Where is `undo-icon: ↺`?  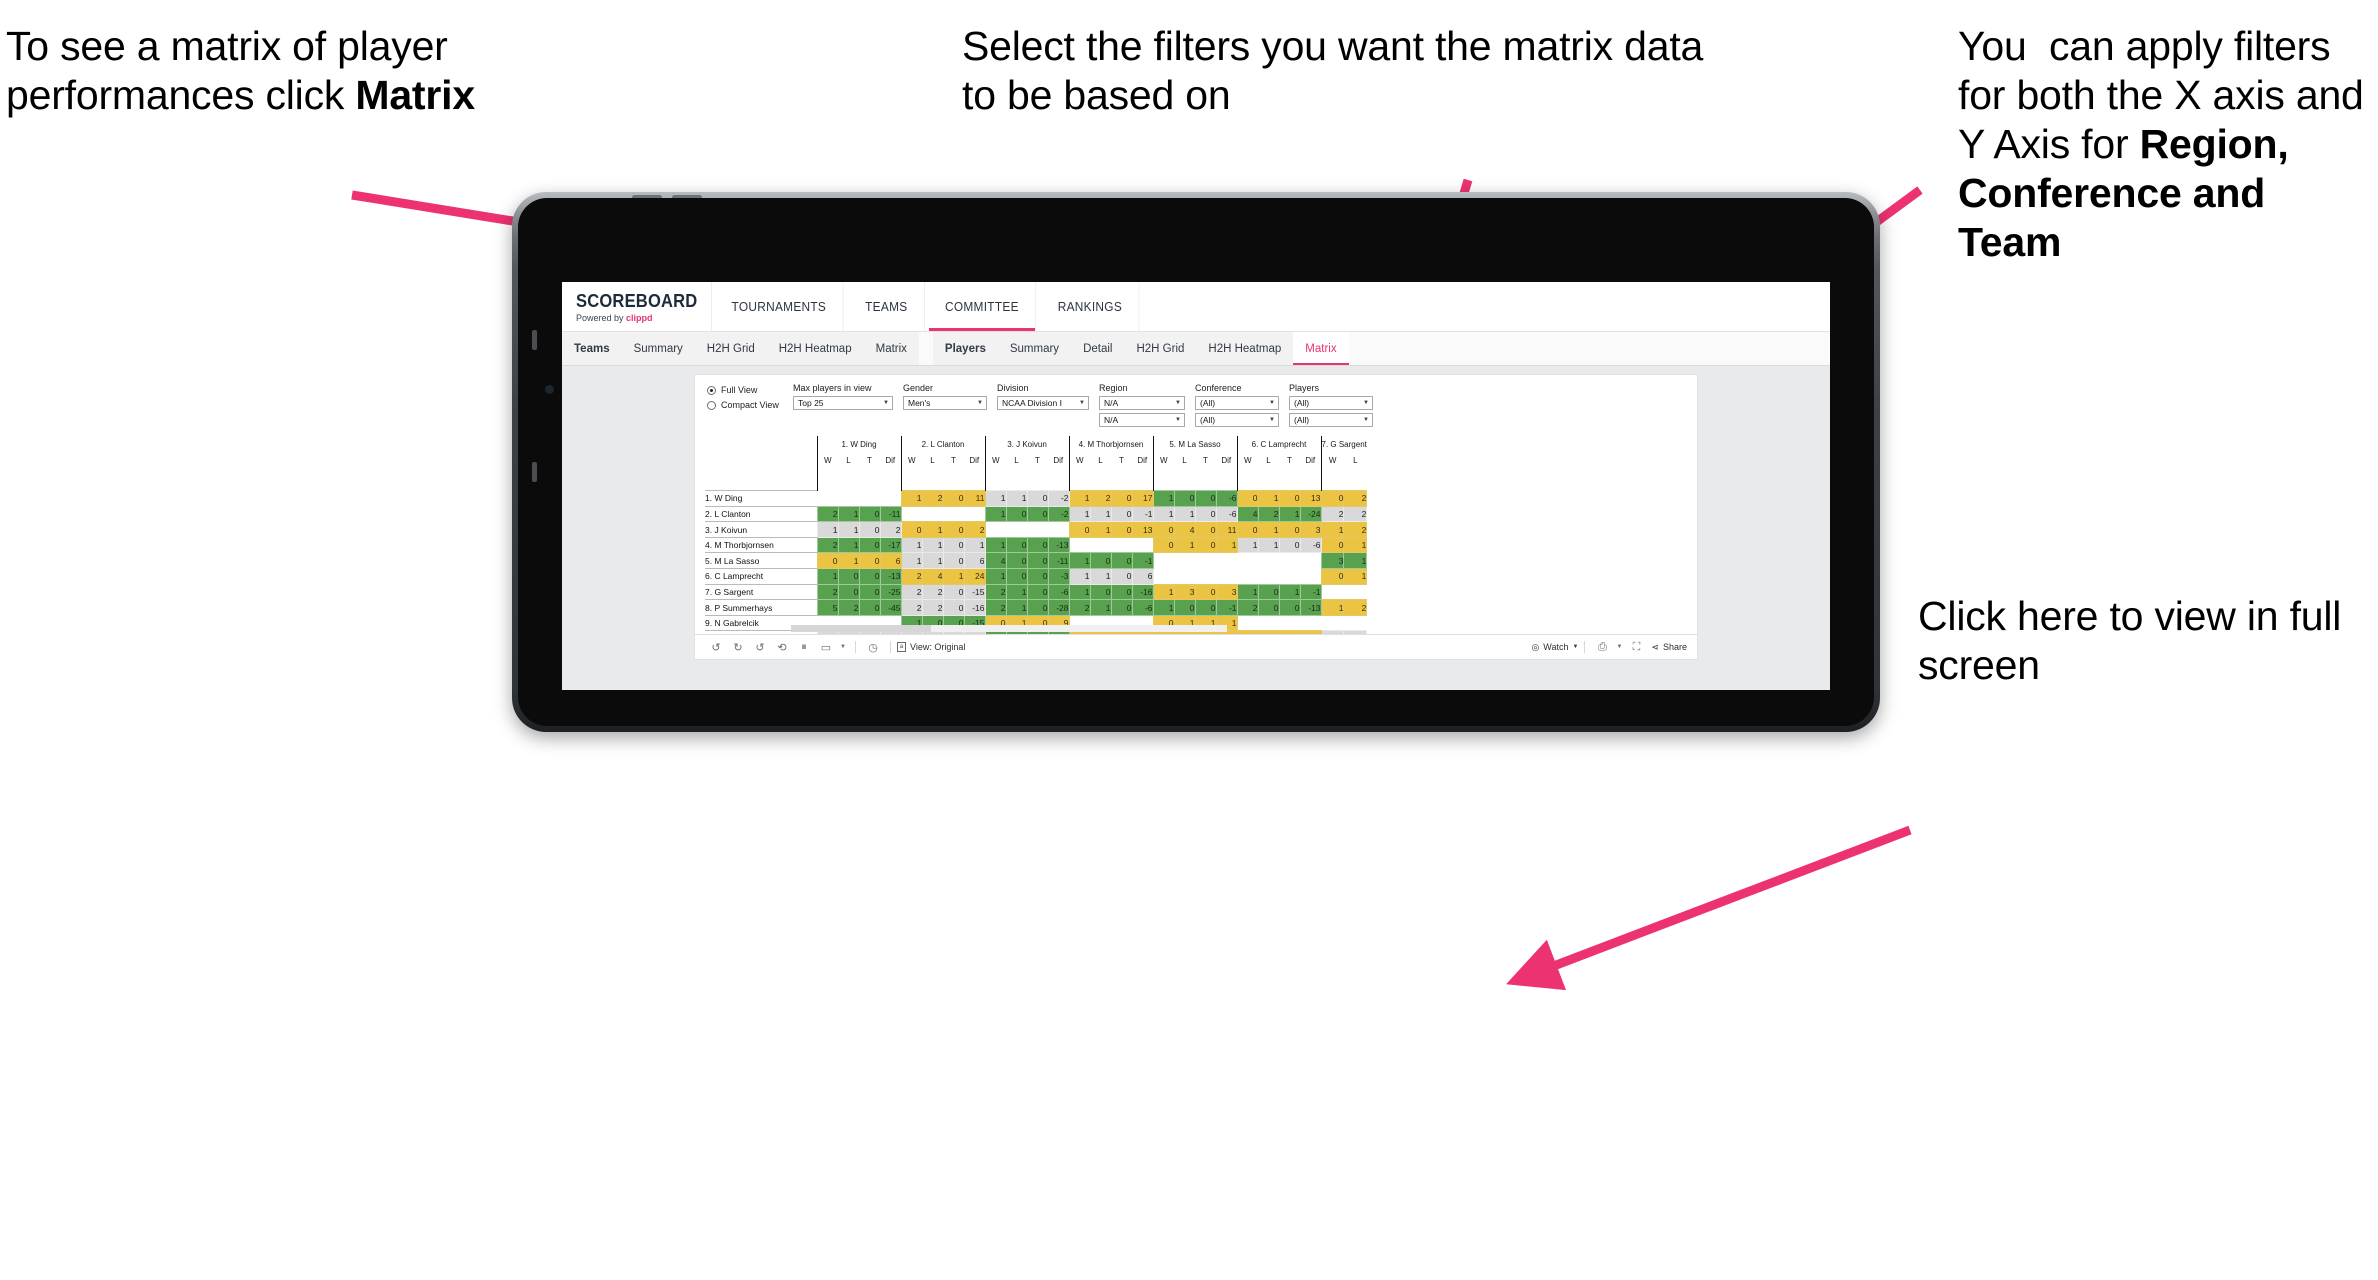 undo-icon: ↺ is located at coordinates (716, 647).